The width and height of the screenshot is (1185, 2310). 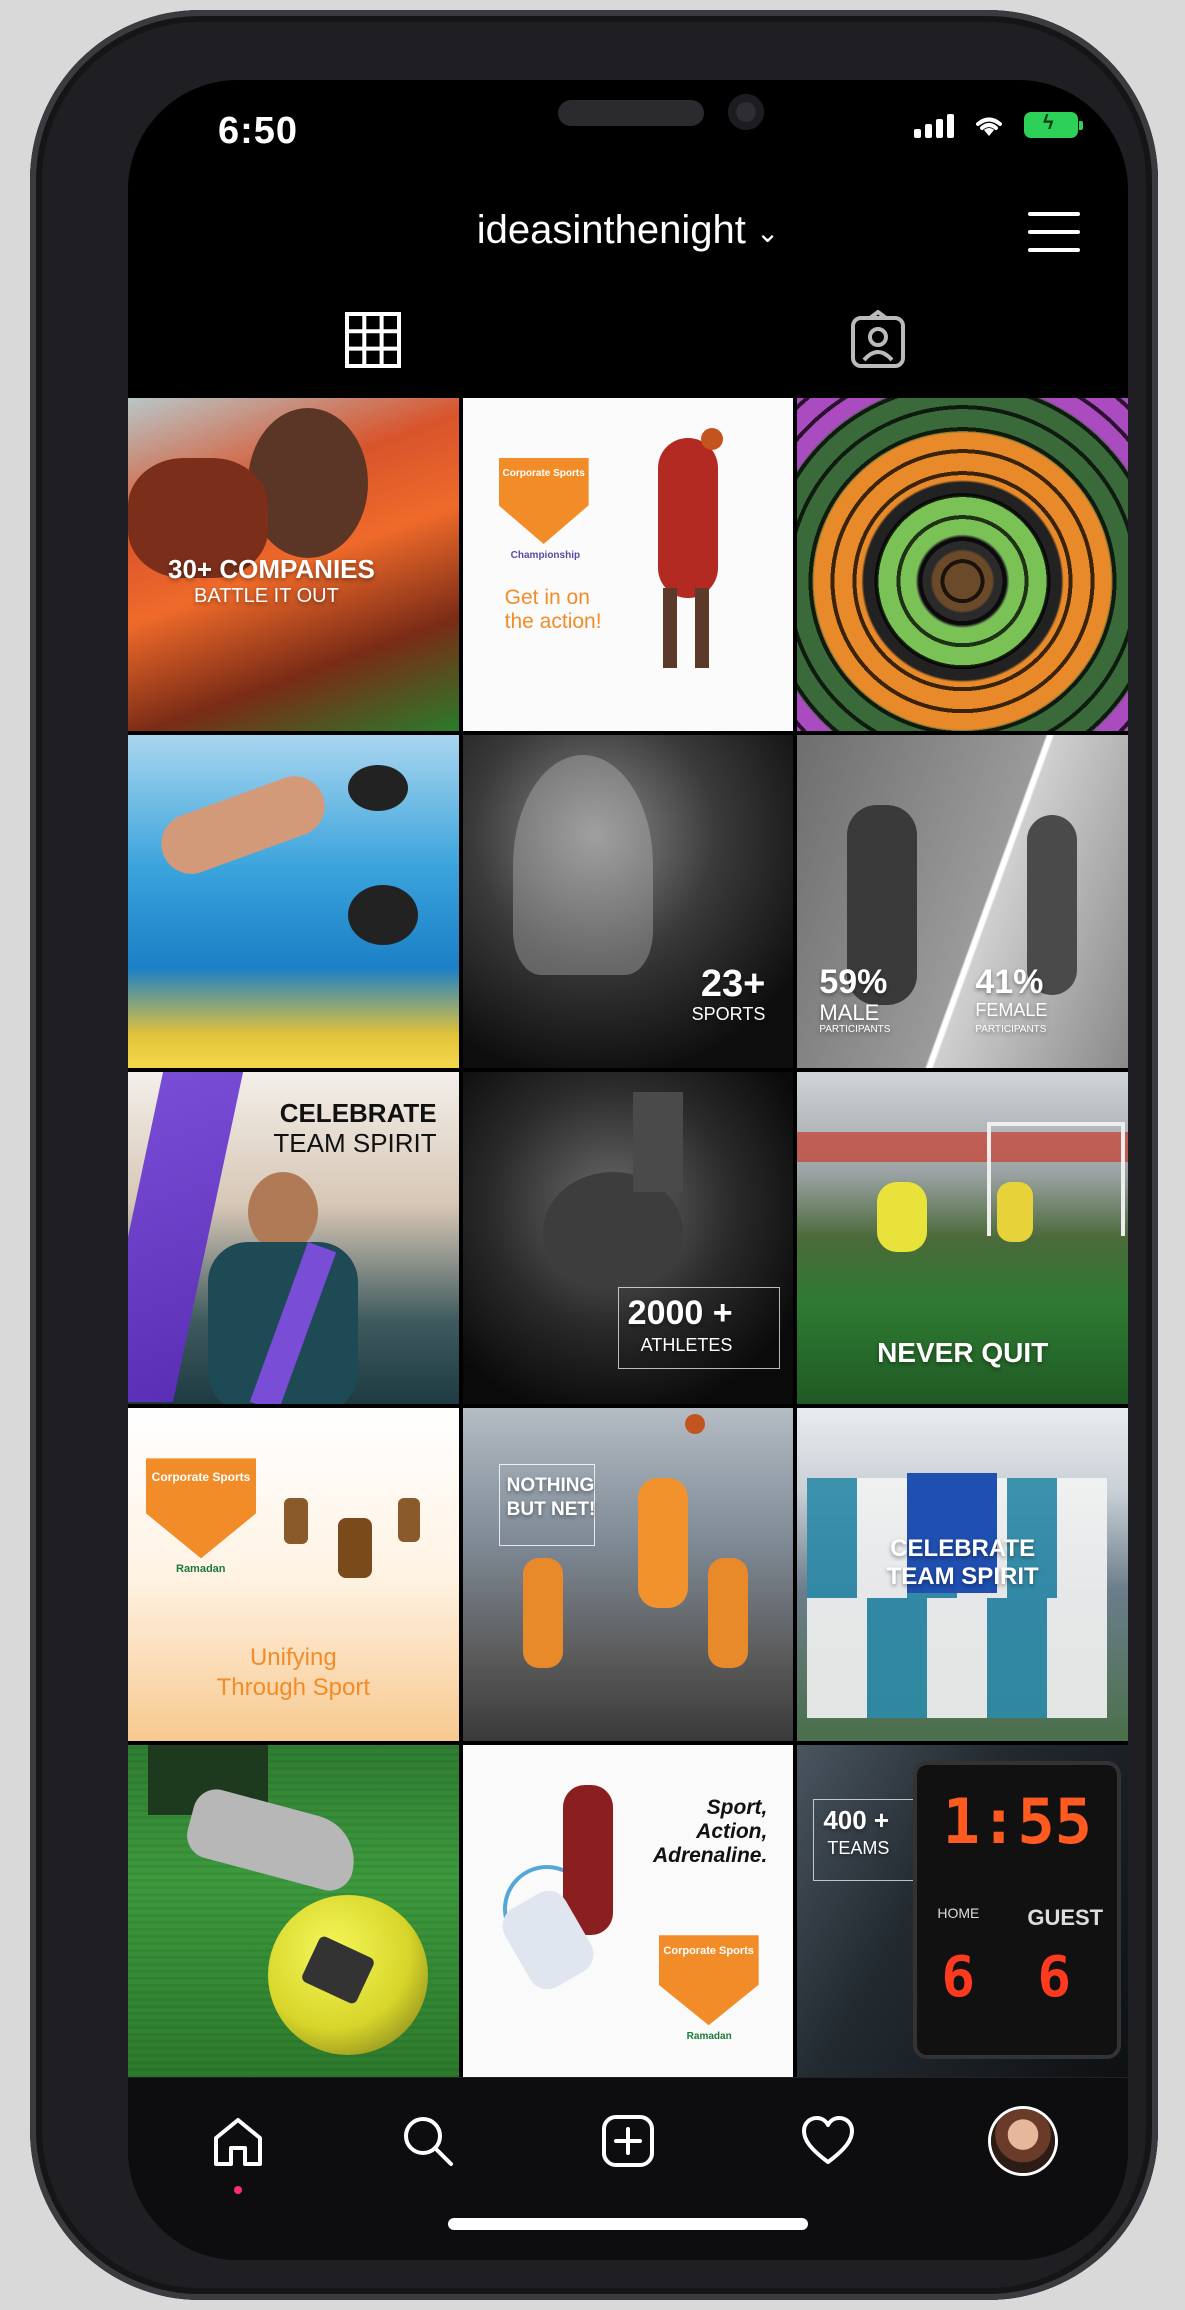 What do you see at coordinates (1054, 232) in the screenshot?
I see `hamburger-menu-icon` at bounding box center [1054, 232].